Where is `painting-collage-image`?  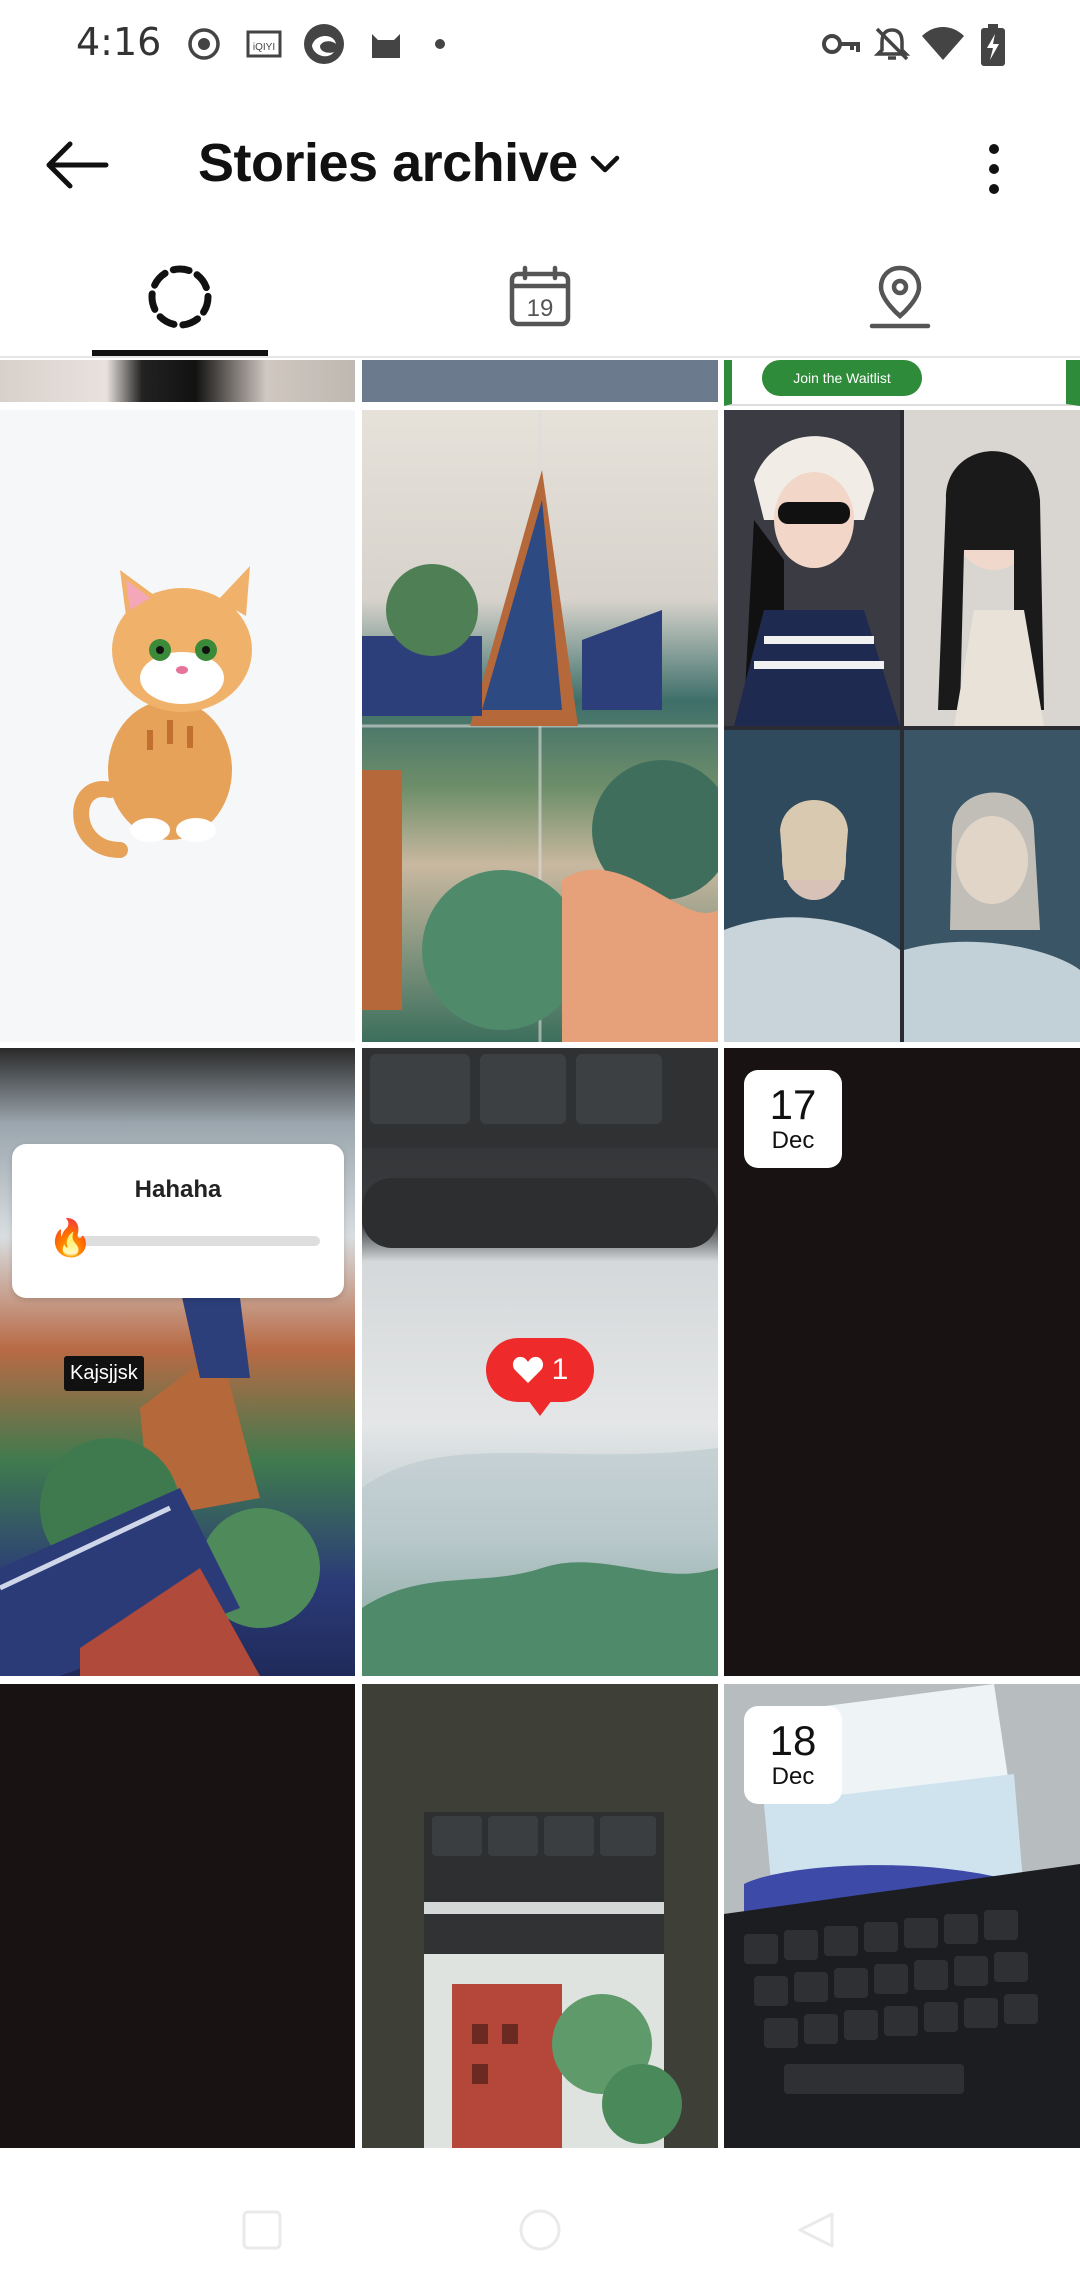
painting-collage-image is located at coordinates (540, 726).